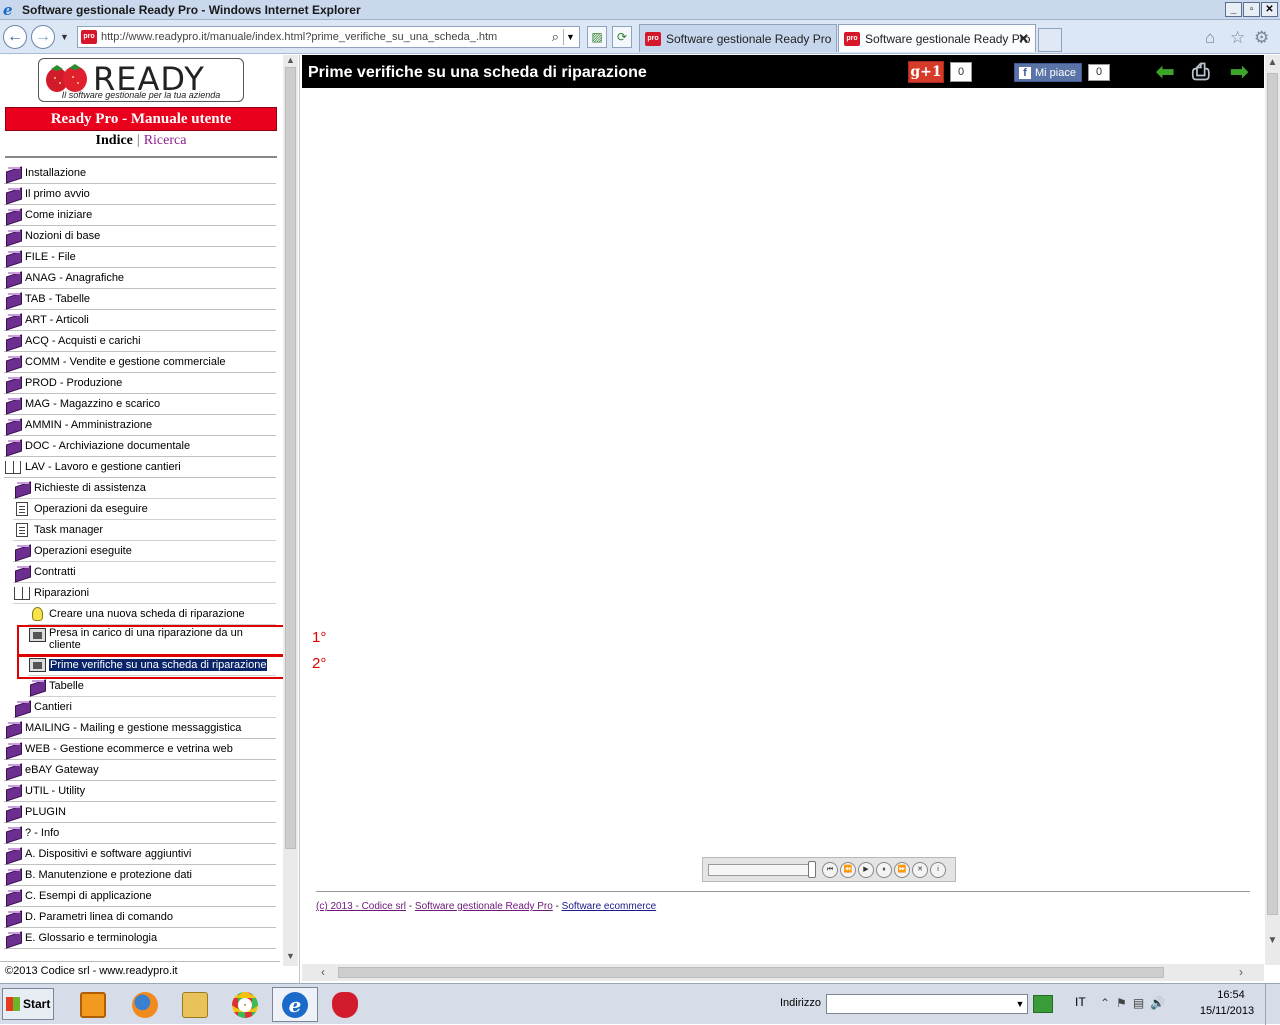 The height and width of the screenshot is (1025, 1280). What do you see at coordinates (830, 870) in the screenshot?
I see `first-frame-button: ⏮` at bounding box center [830, 870].